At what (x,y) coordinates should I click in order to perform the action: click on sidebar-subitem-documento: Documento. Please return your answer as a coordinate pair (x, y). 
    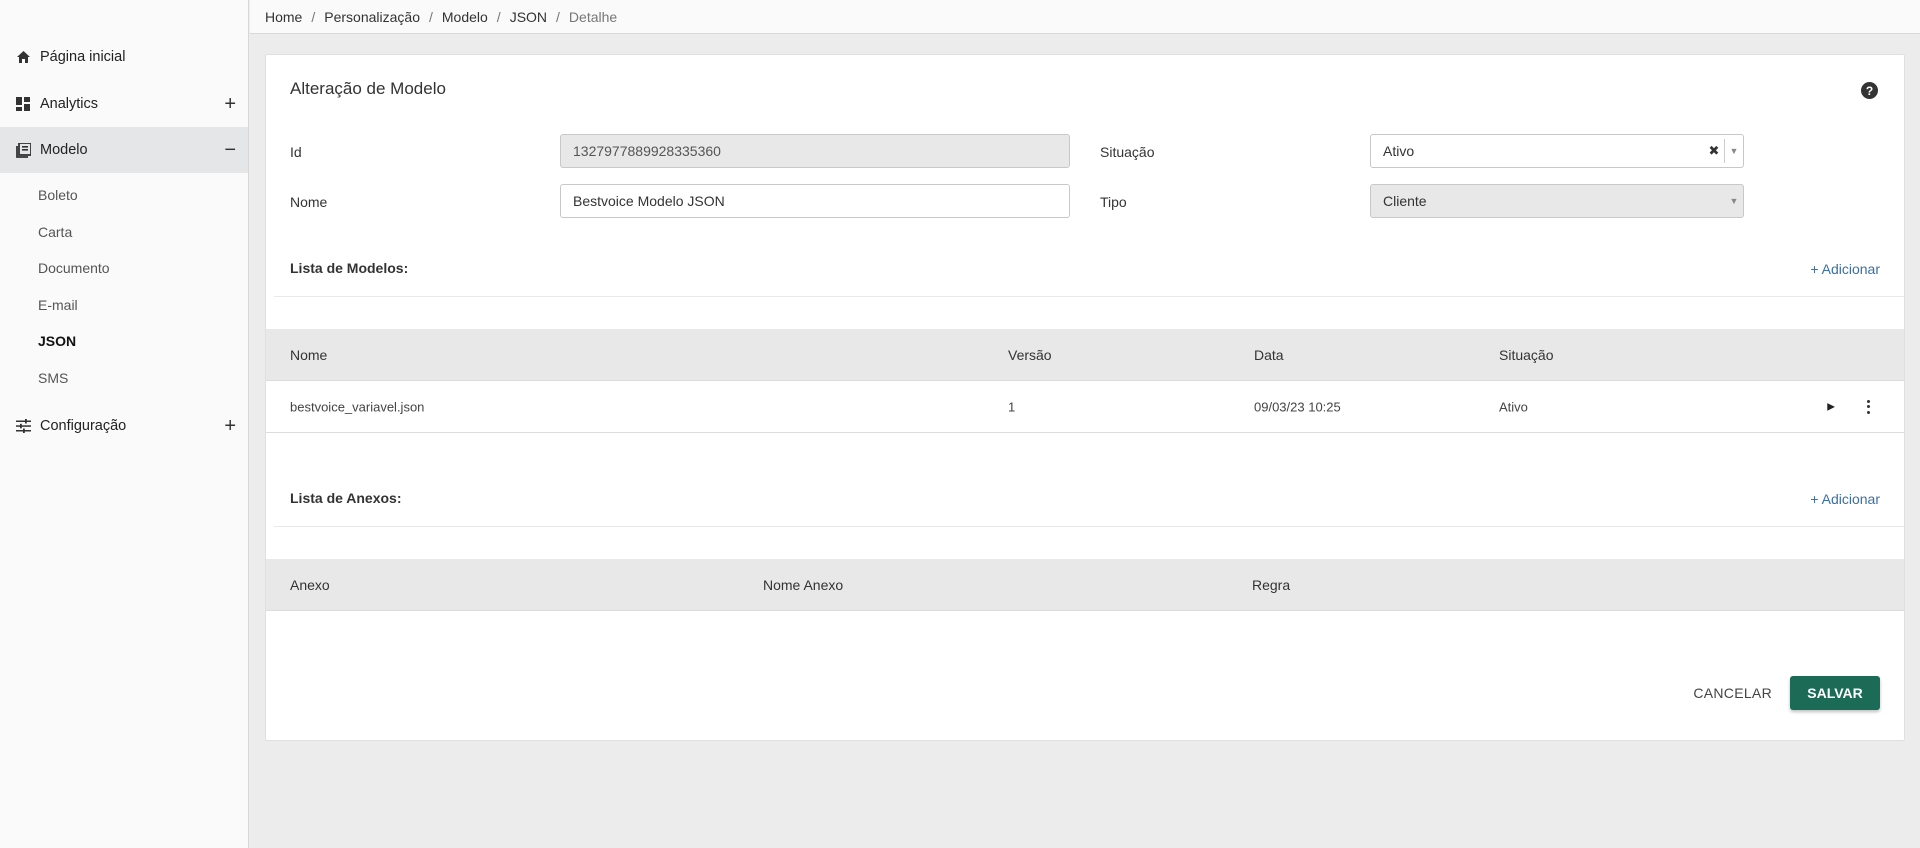
    Looking at the image, I should click on (124, 268).